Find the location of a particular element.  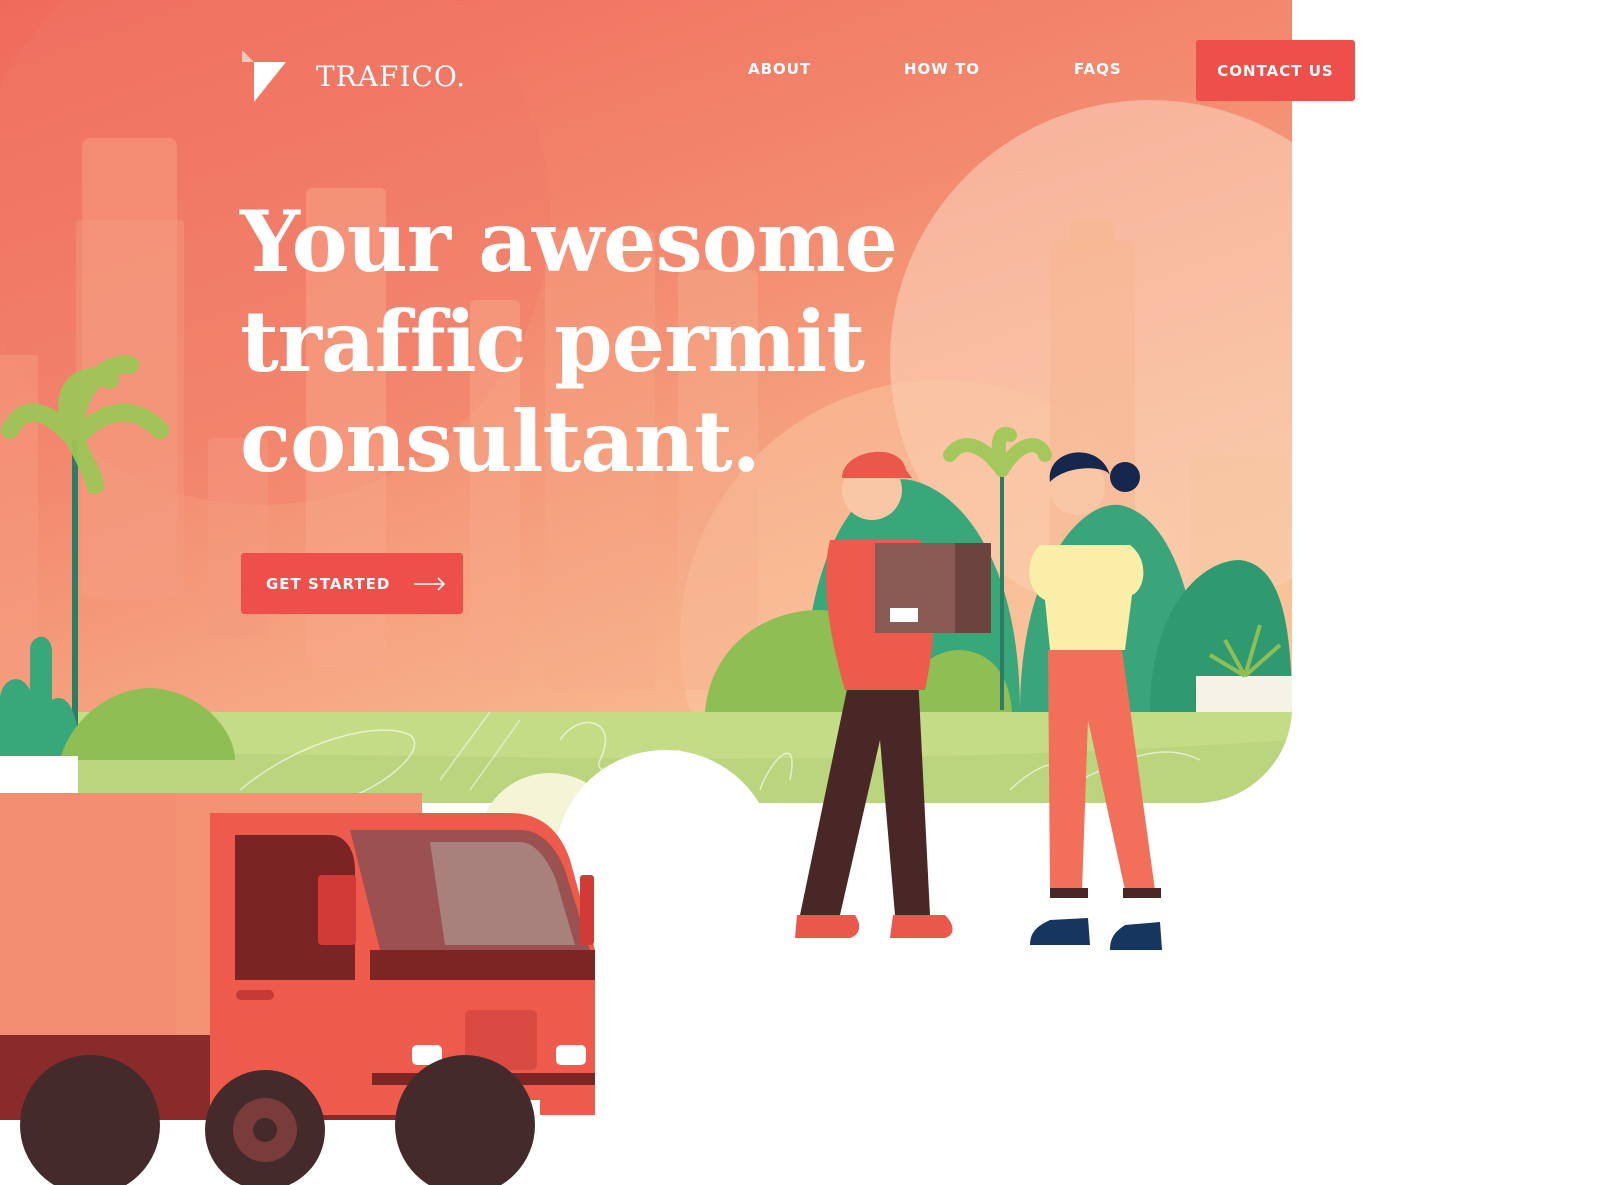

nav-faqs: FAQS is located at coordinates (1098, 69).